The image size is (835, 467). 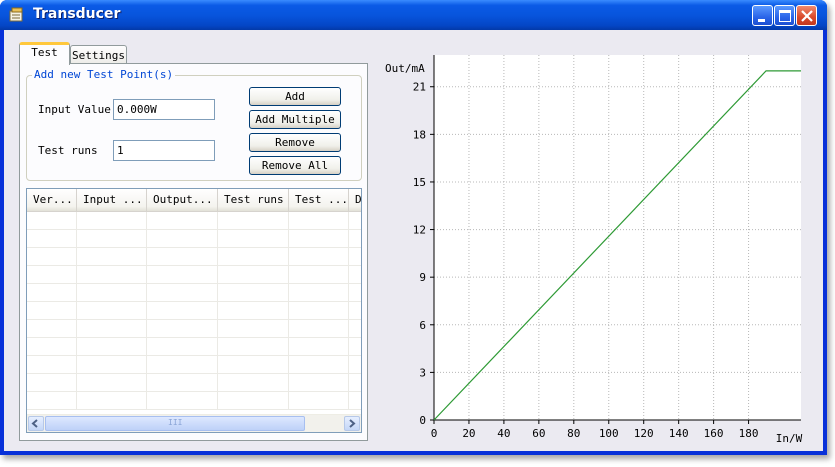 I want to click on x-tick-label: 160, so click(x=714, y=433).